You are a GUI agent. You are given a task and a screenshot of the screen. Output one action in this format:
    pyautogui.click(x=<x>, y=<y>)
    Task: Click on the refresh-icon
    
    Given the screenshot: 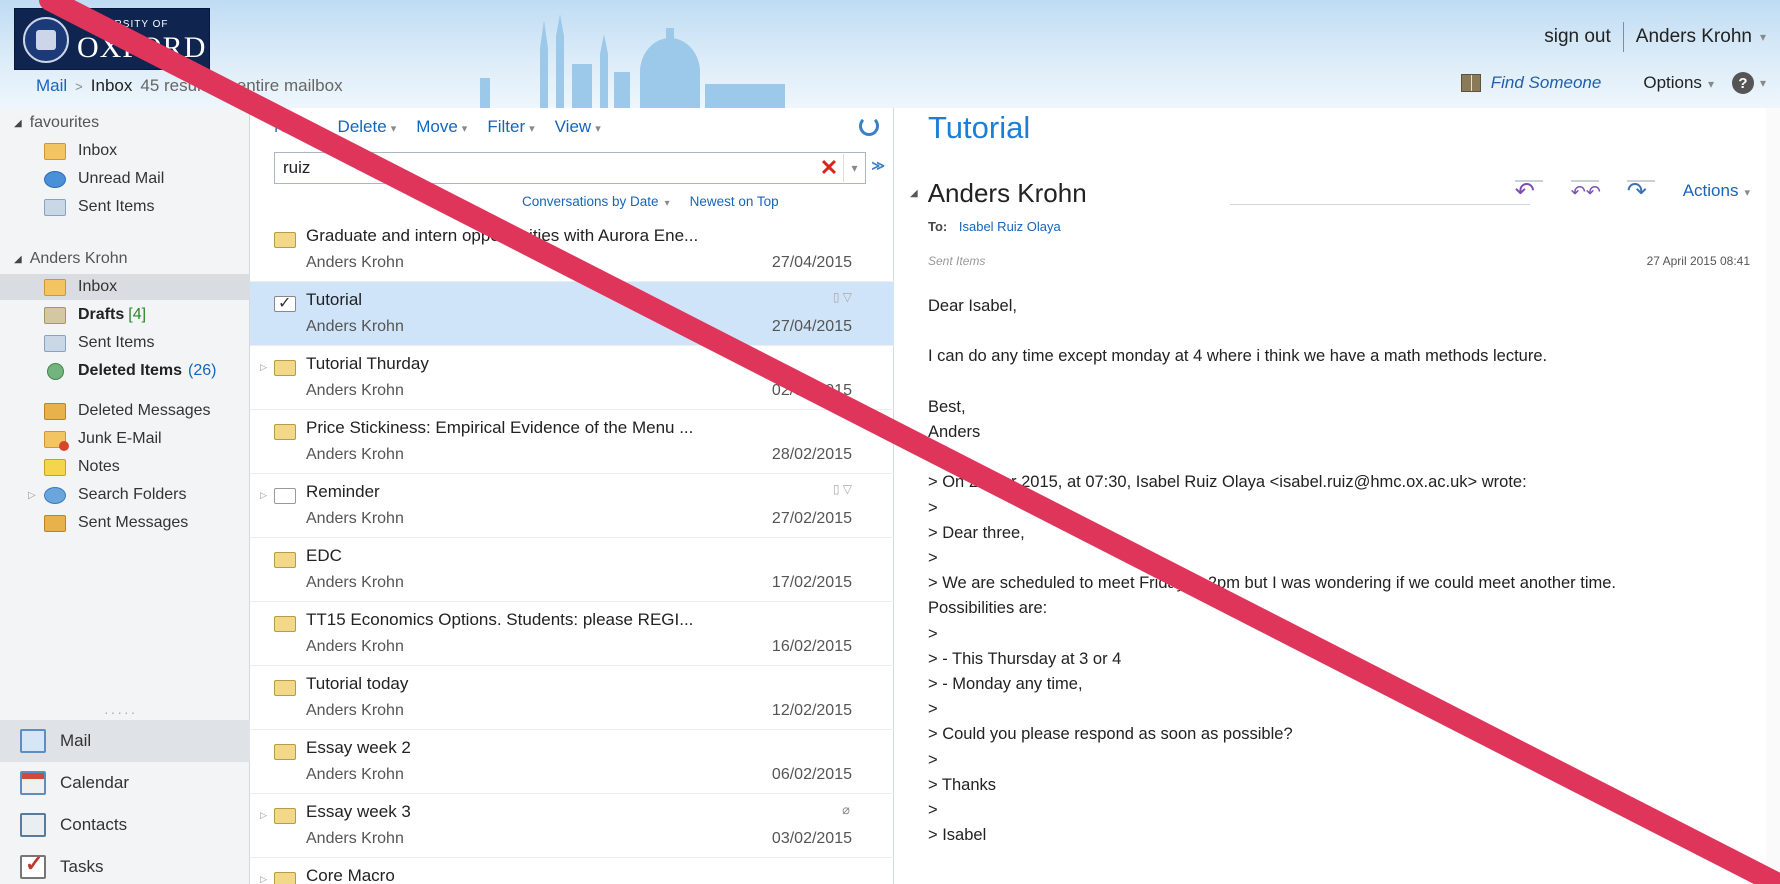 What is the action you would take?
    pyautogui.click(x=869, y=126)
    